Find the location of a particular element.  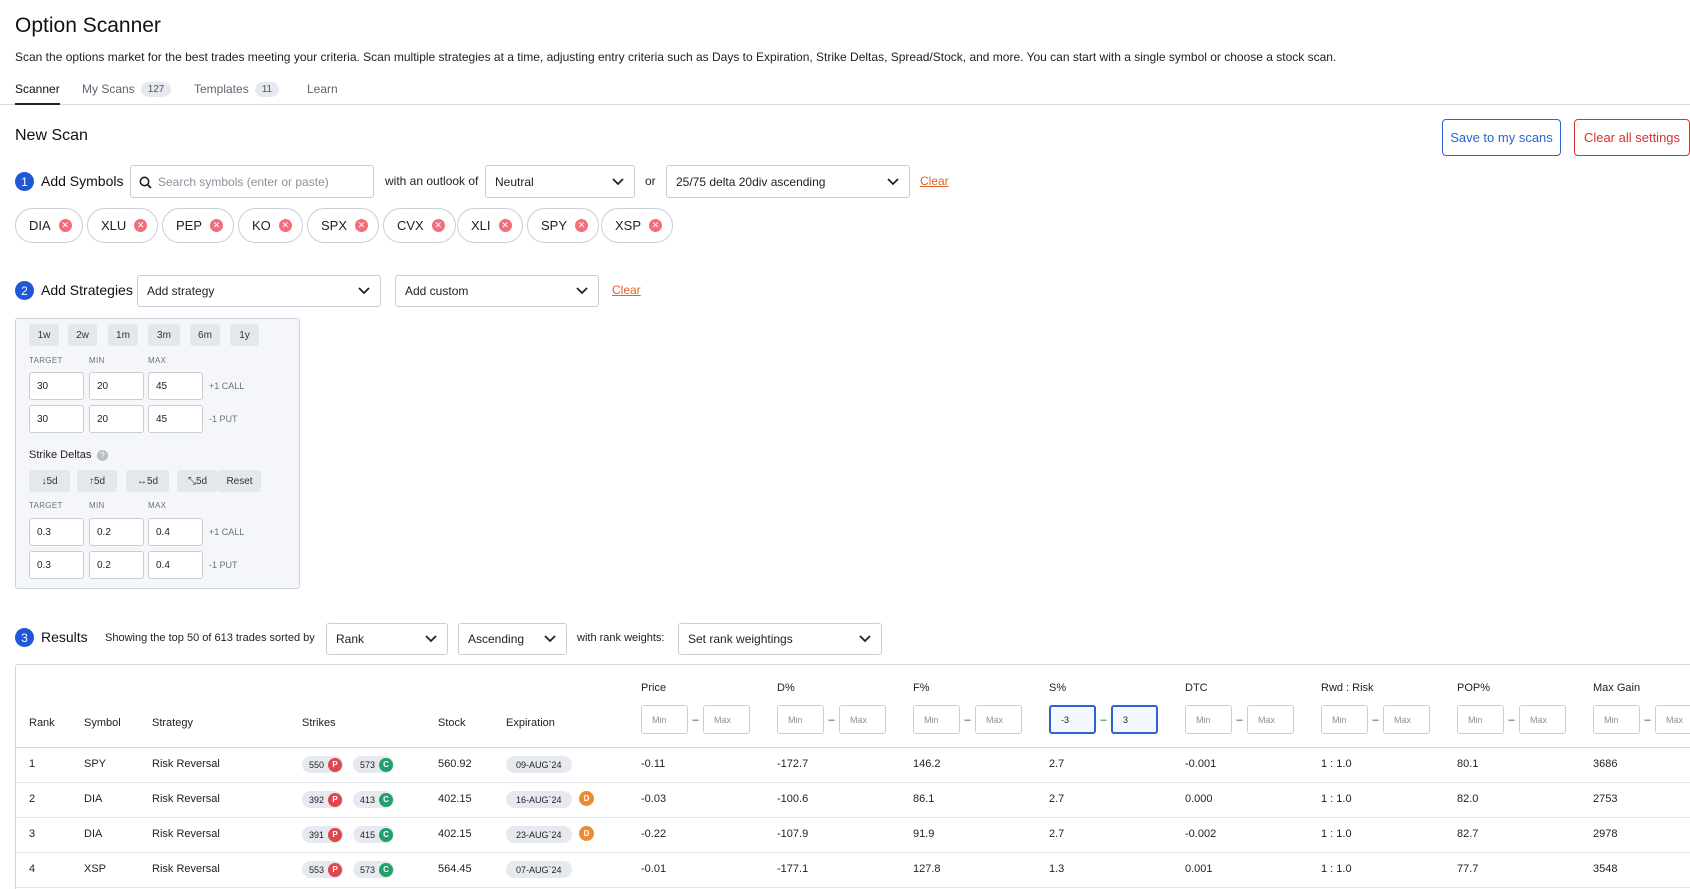

max-gain-max-input: Max is located at coordinates (1672, 719).